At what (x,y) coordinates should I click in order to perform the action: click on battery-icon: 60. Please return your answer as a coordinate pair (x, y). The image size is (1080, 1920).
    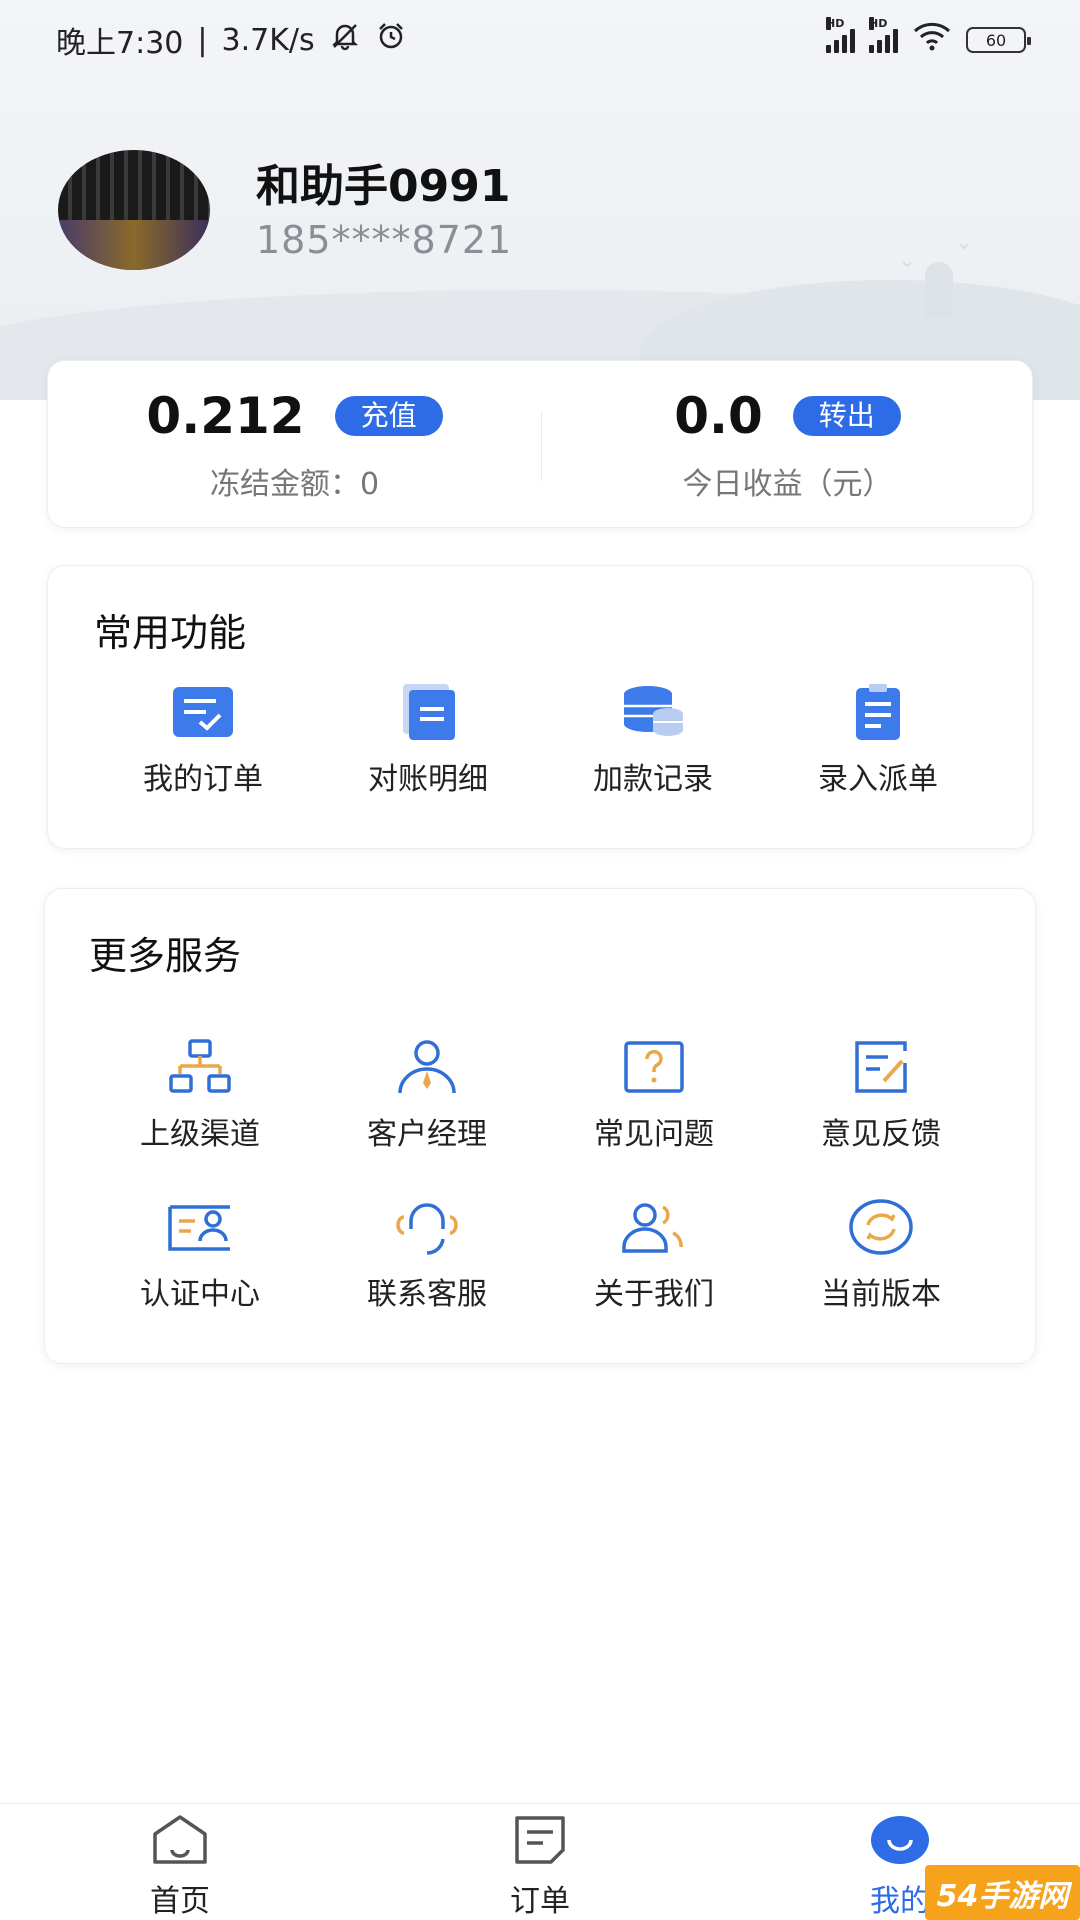
    Looking at the image, I should click on (998, 40).